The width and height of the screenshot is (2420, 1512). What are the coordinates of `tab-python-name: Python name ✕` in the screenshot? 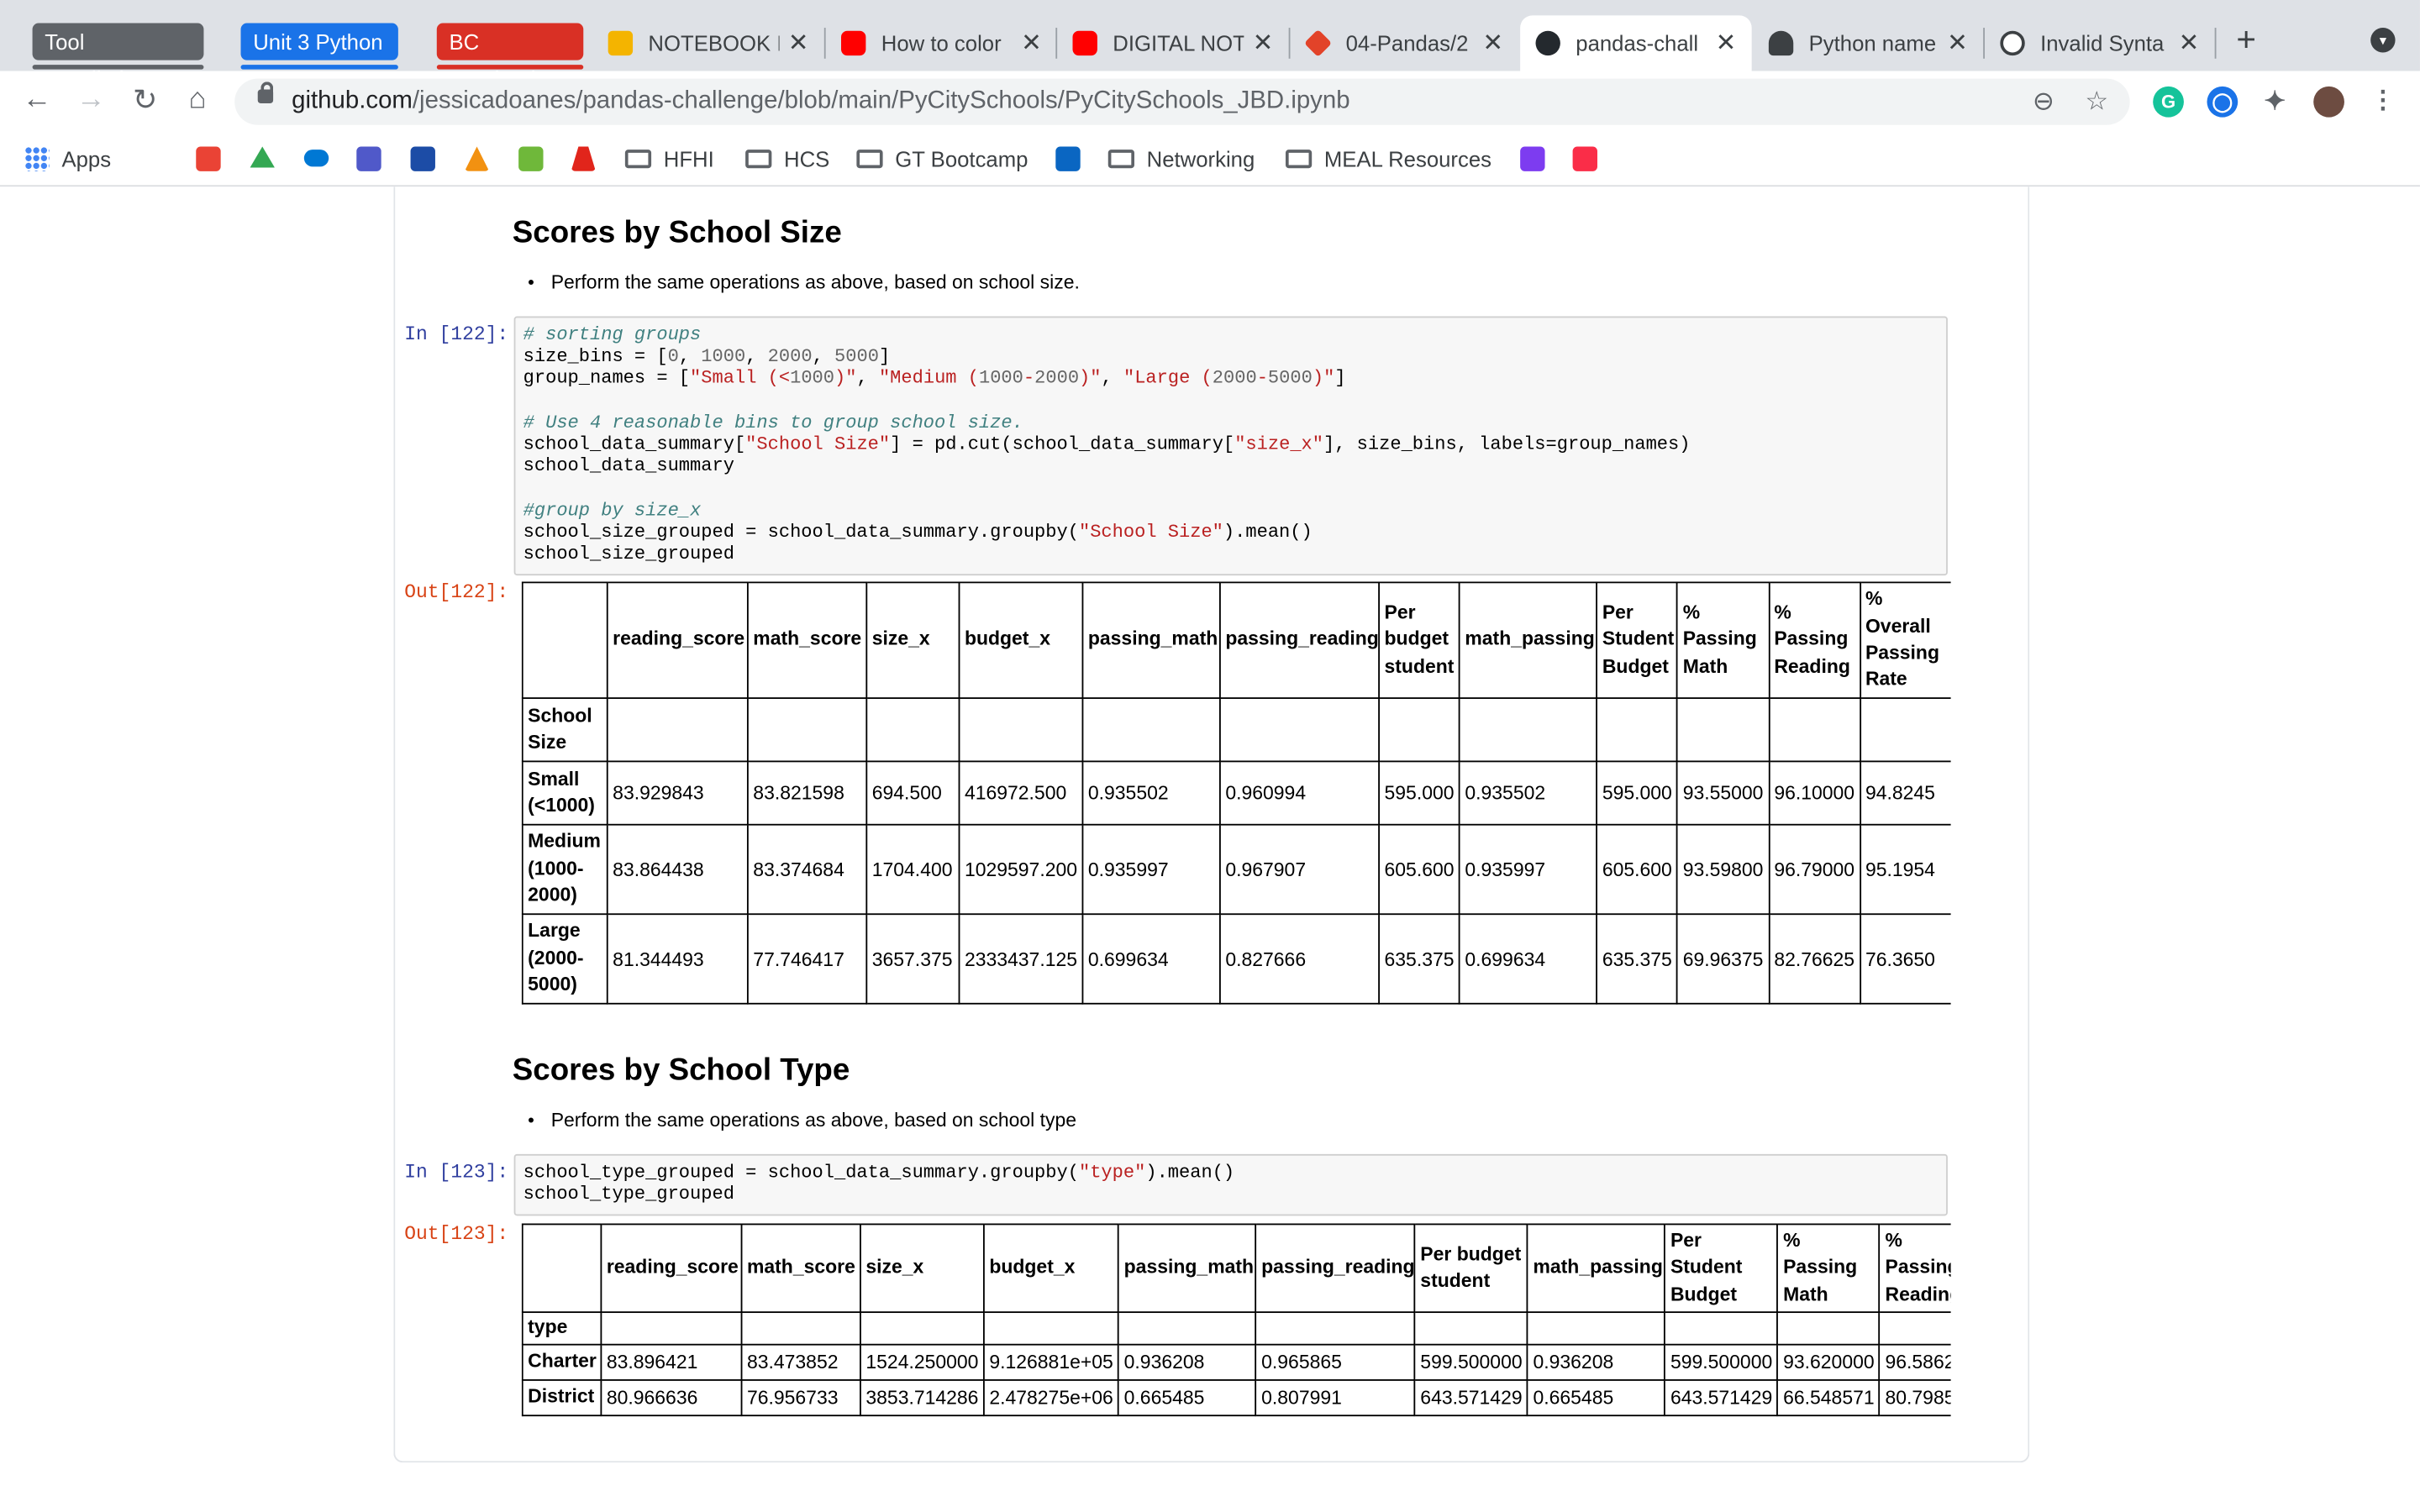 It's located at (1868, 43).